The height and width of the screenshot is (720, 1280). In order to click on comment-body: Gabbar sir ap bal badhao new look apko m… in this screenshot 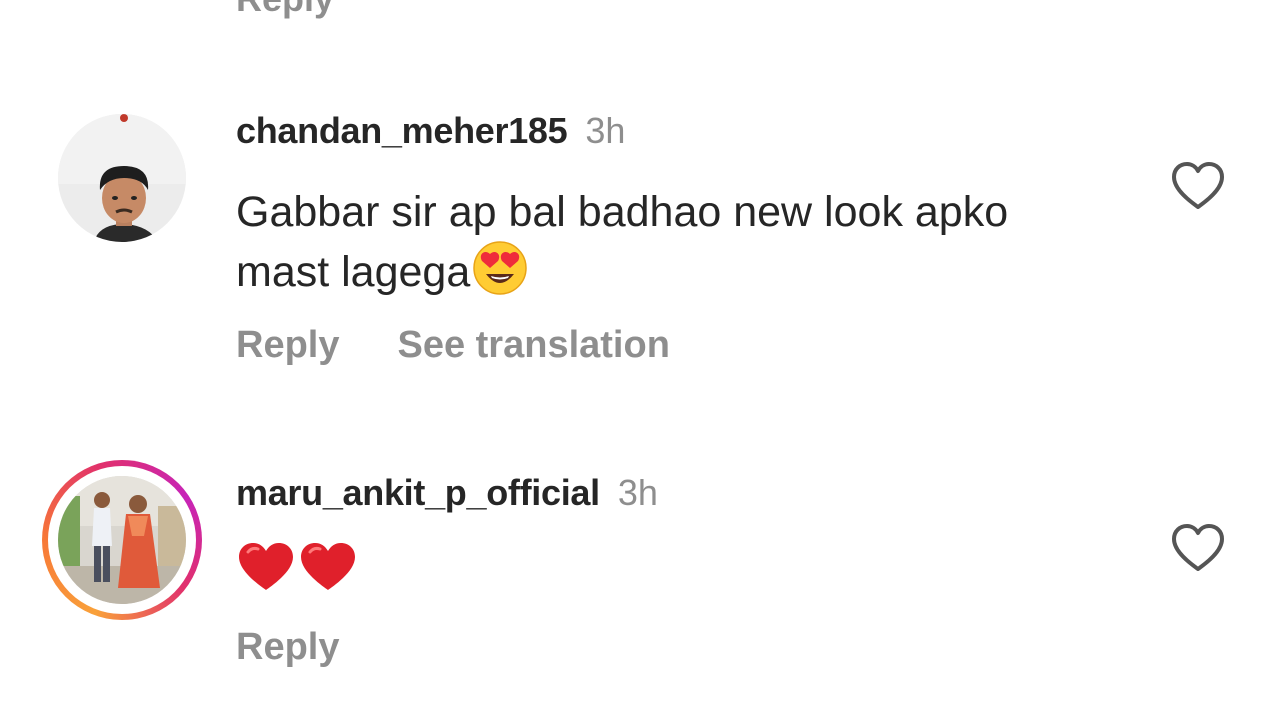, I will do `click(646, 247)`.